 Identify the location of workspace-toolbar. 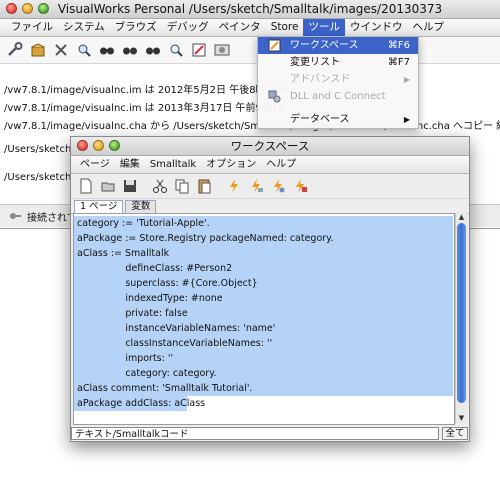
(270, 186).